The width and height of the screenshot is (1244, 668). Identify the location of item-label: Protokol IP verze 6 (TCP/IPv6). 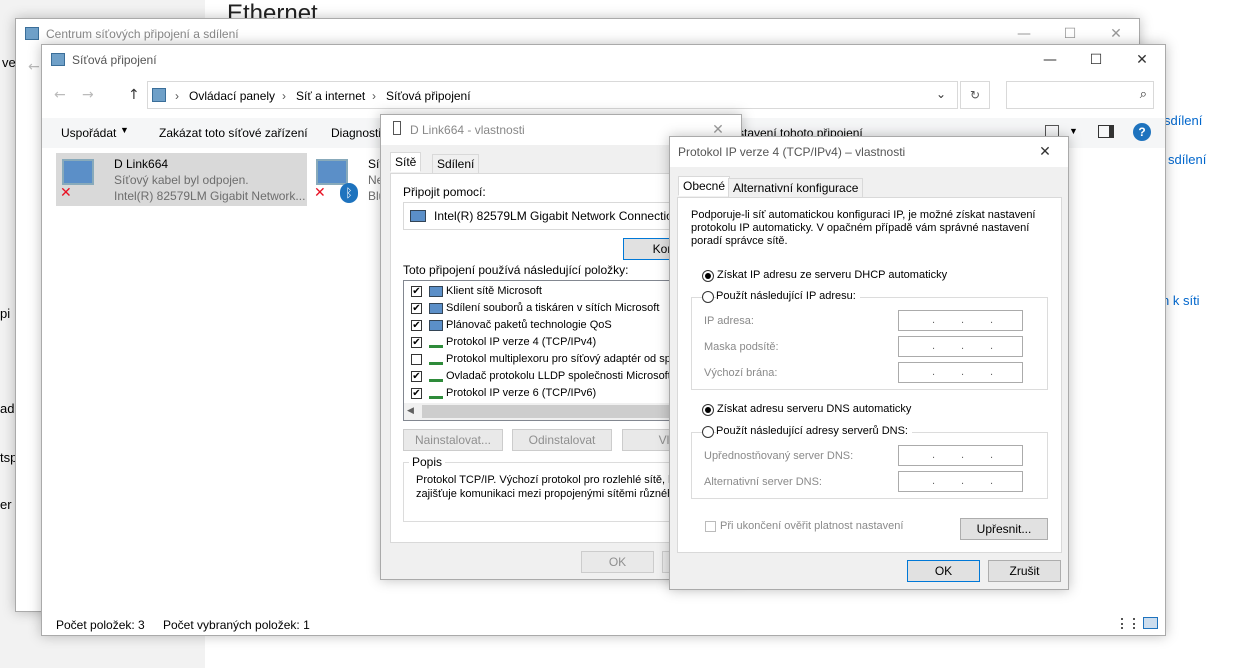
(521, 393).